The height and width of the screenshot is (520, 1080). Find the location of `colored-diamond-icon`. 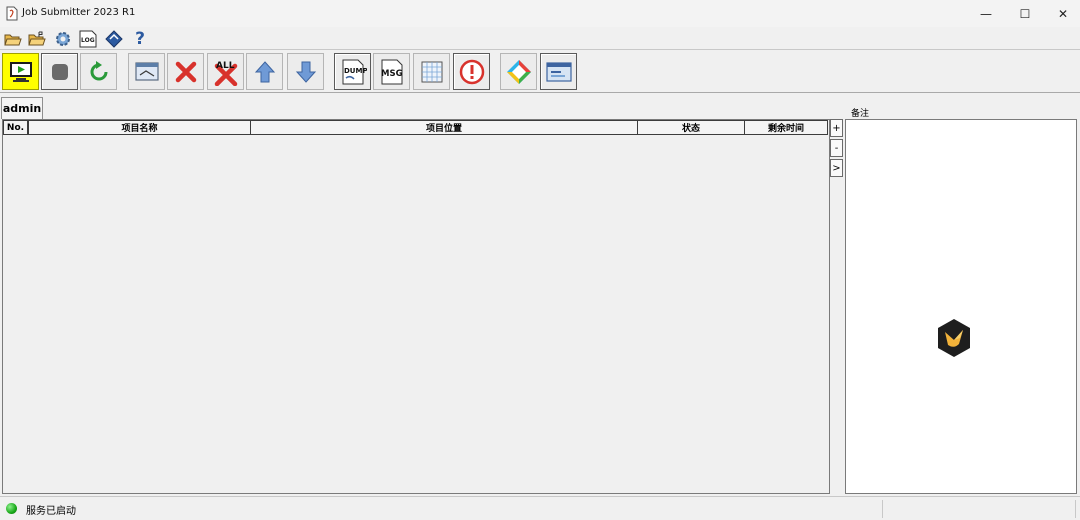

colored-diamond-icon is located at coordinates (518, 71).